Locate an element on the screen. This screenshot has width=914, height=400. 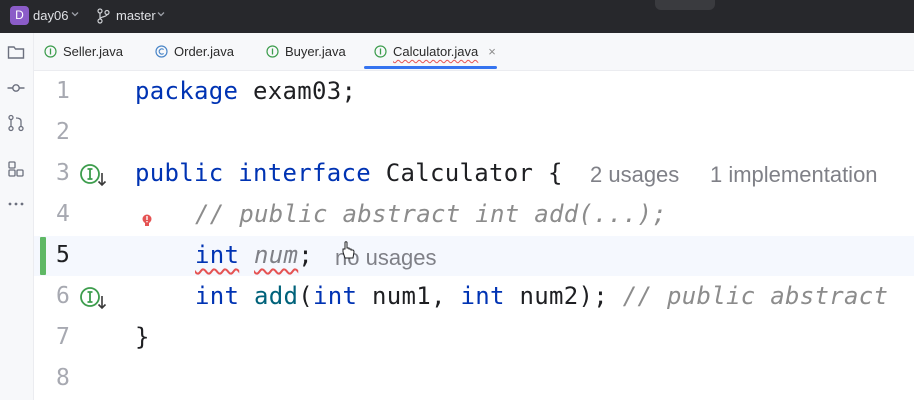
tab-label: Order.java is located at coordinates (204, 51).